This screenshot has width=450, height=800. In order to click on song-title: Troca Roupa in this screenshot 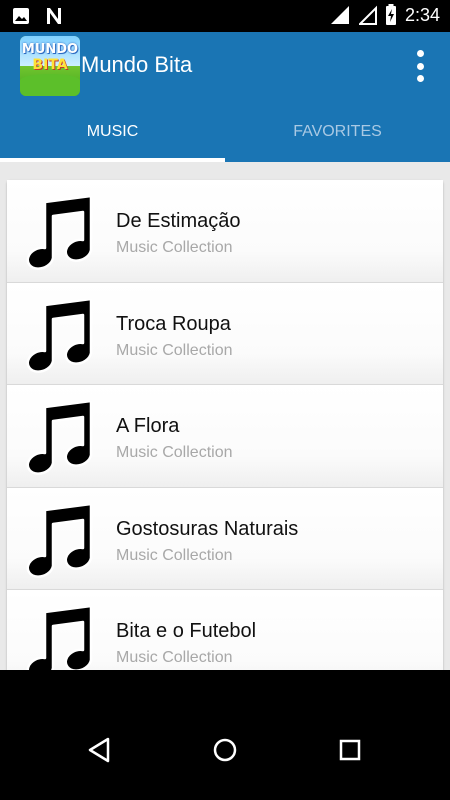, I will do `click(173, 323)`.